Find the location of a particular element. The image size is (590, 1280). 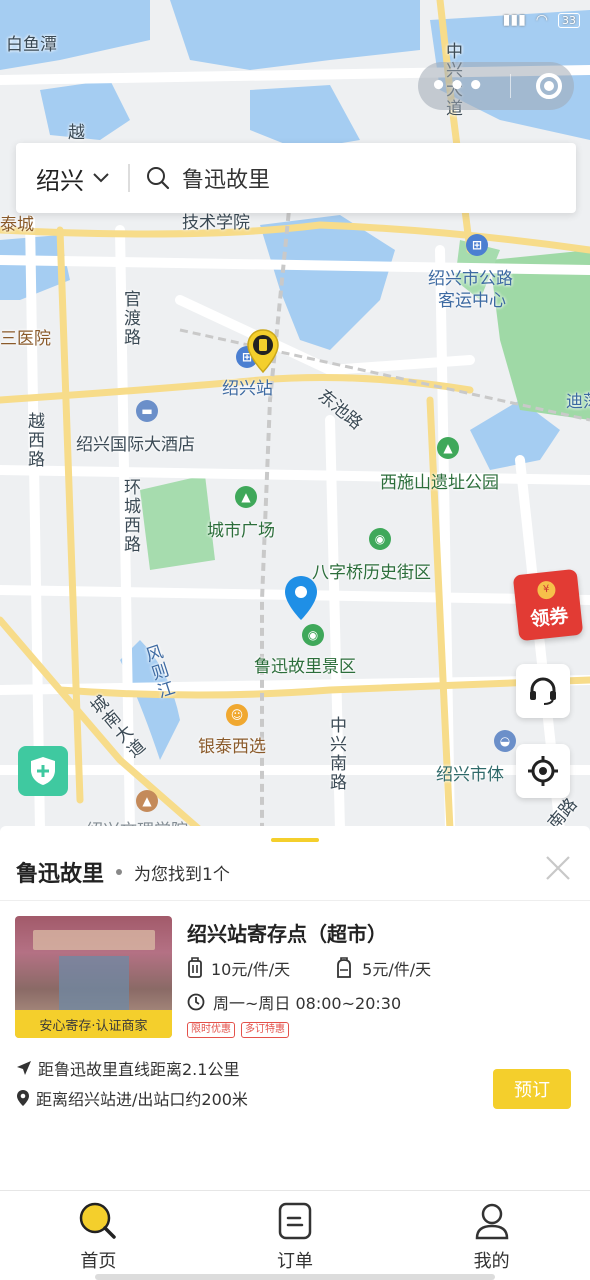

hotel-icon: ▬ is located at coordinates (147, 411).